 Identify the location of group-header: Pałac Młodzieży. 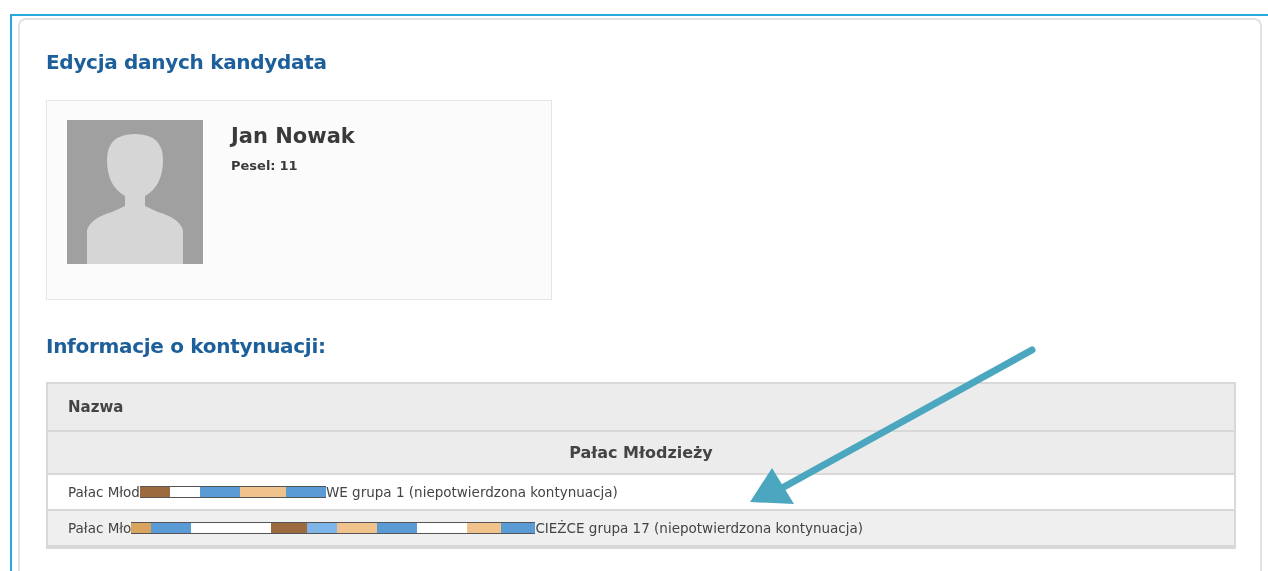
(641, 453).